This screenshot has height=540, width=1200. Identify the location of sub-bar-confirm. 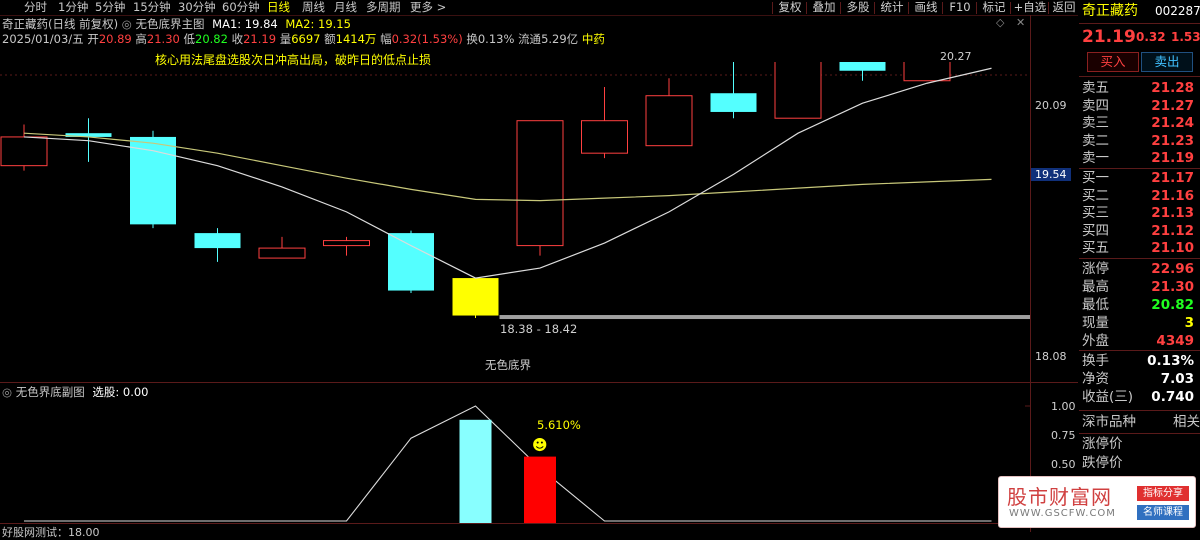
(540, 489).